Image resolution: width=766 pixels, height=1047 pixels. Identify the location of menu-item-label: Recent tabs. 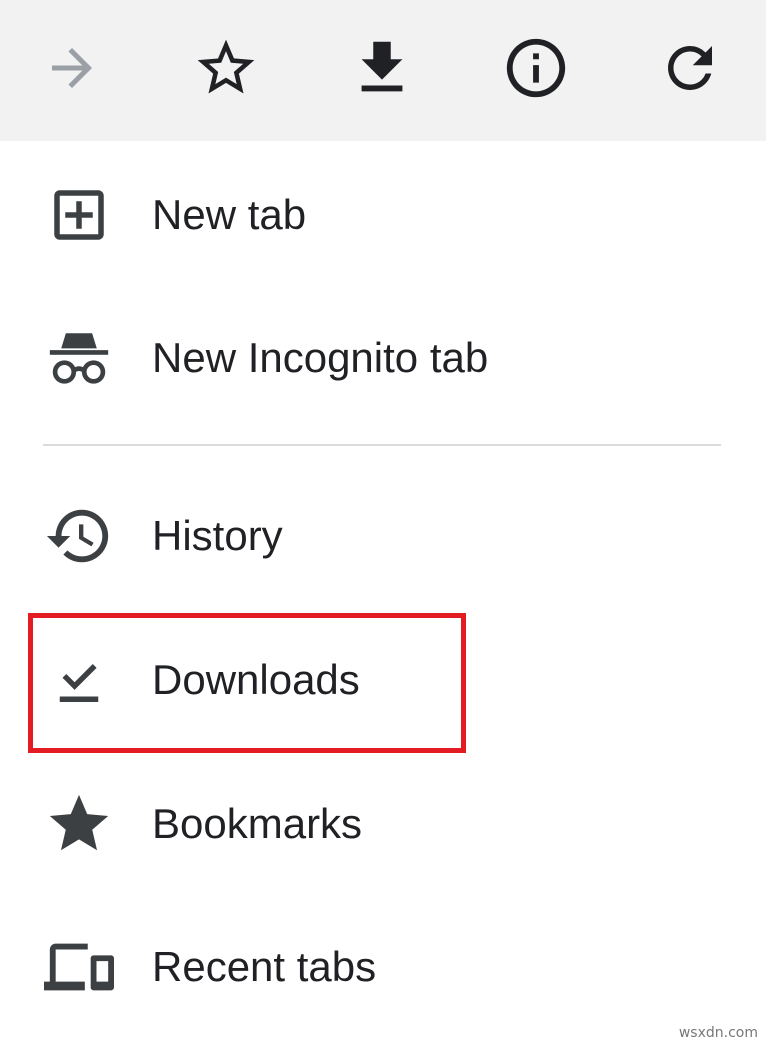
(264, 966).